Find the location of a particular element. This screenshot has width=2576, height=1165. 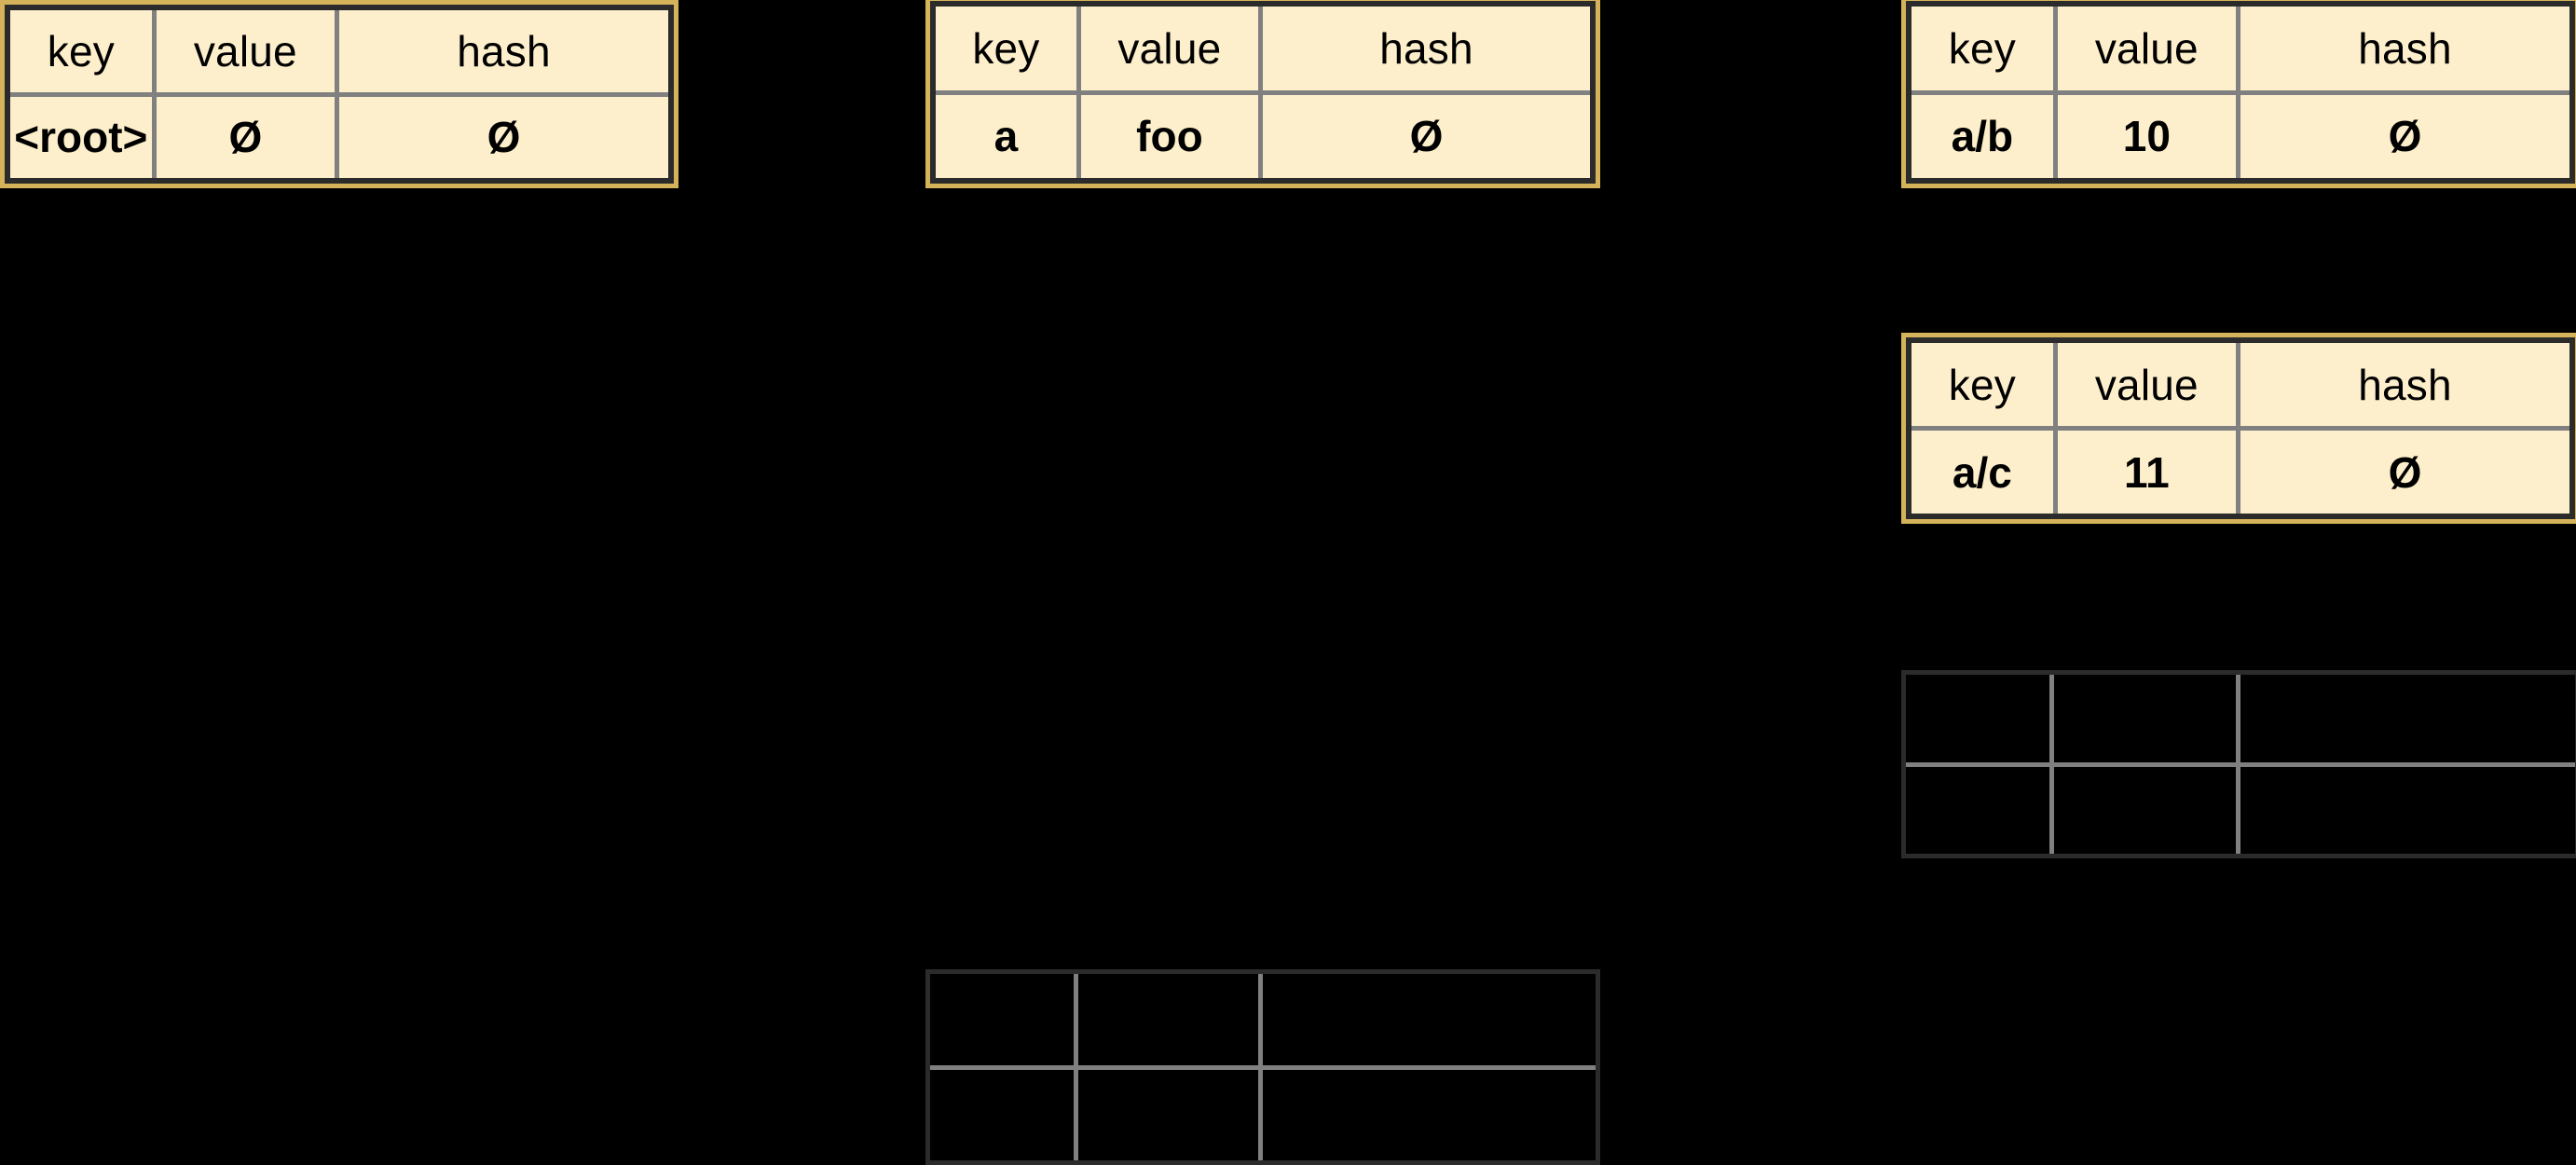

table-body: key value hash a/b 10 Ø is located at coordinates (2240, 92).